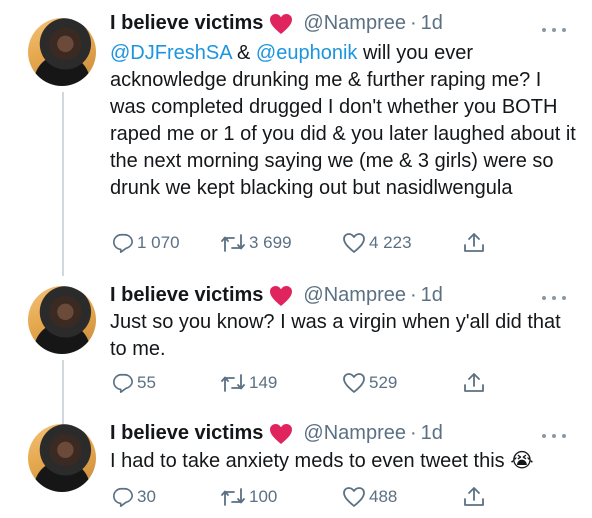 This screenshot has width=592, height=518. What do you see at coordinates (383, 496) in the screenshot?
I see `like-count: 488` at bounding box center [383, 496].